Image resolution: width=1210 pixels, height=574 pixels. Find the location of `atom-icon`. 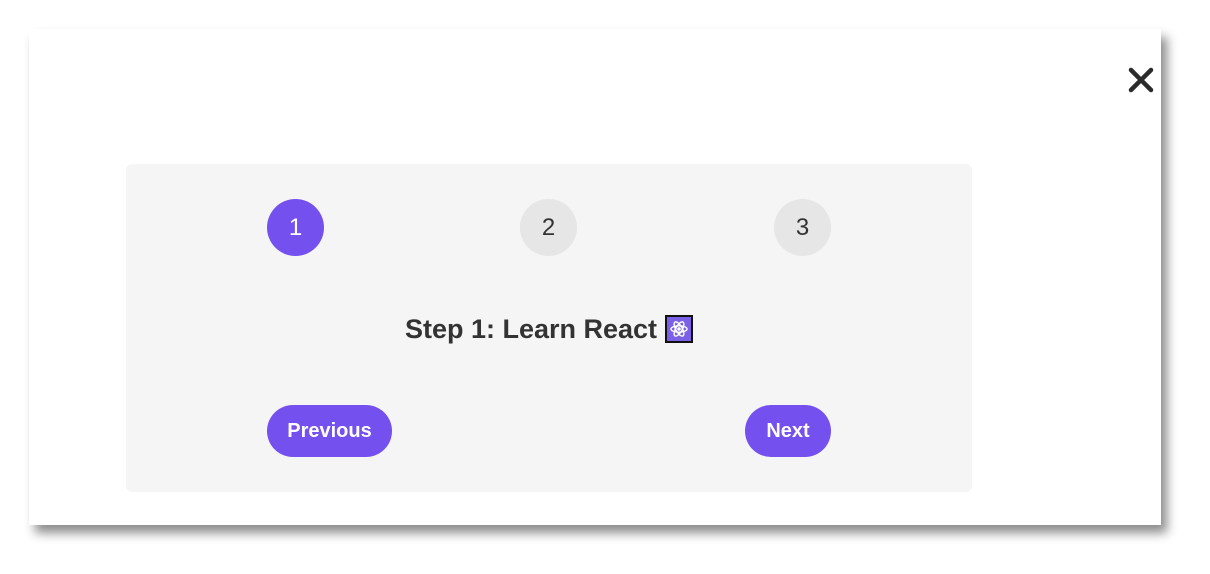

atom-icon is located at coordinates (679, 329).